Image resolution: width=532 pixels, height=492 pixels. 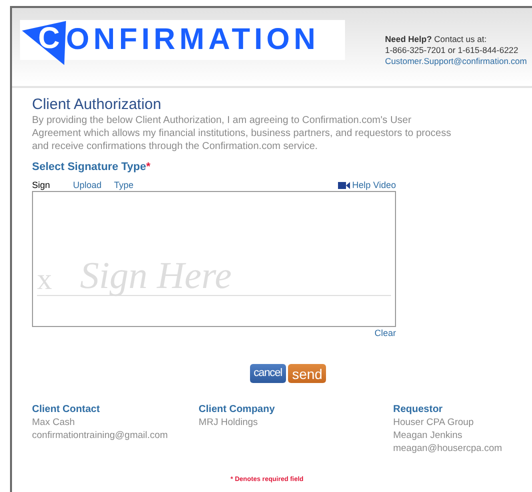 I want to click on help-video-link: Help Video, so click(x=367, y=185).